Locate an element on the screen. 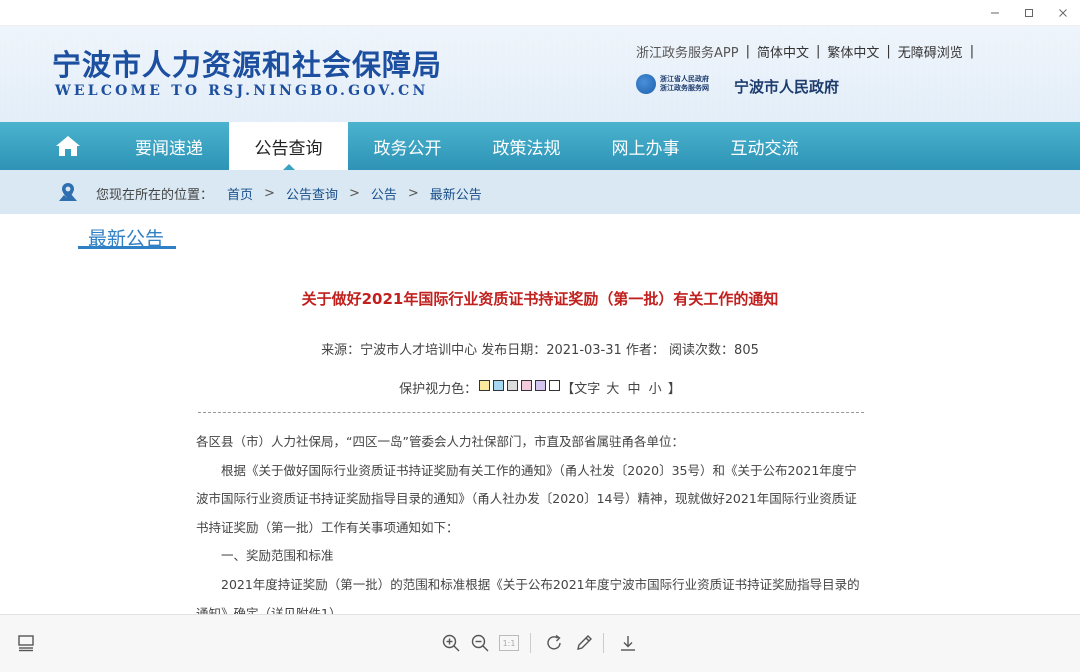 This screenshot has width=1080, height=672. font-size-large: 大 is located at coordinates (612, 389).